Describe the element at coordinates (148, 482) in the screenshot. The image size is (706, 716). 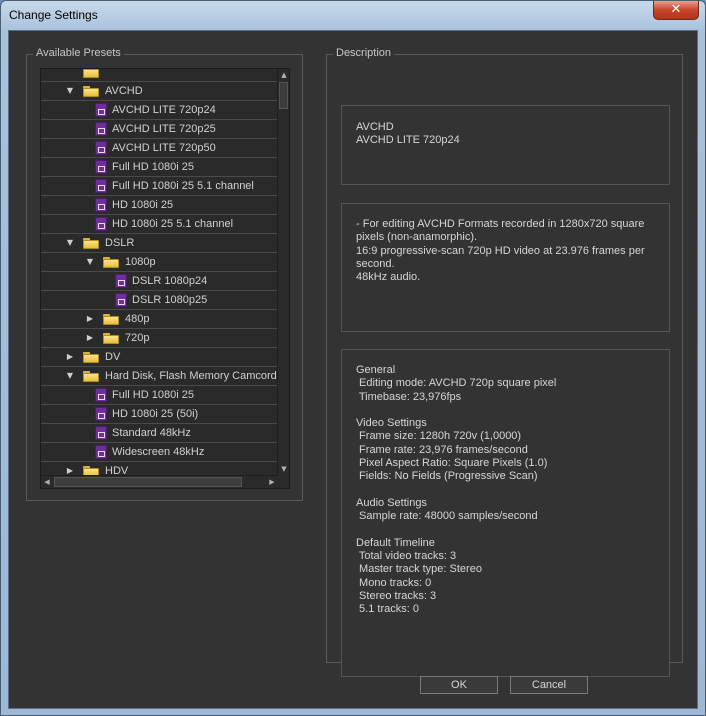
I see `horizontal-scroll-thumb` at that location.